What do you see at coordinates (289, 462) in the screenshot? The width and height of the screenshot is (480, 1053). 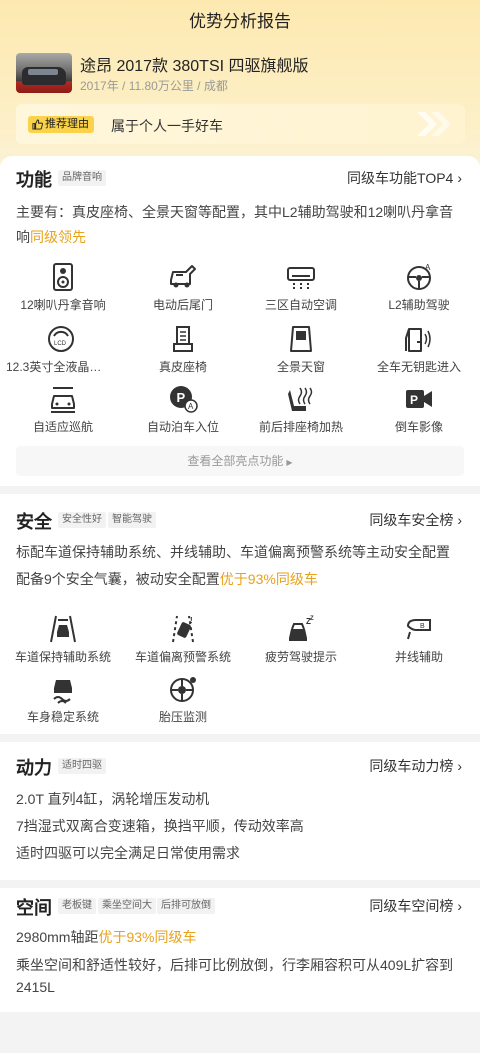 I see `caret-right-icon: ▶` at bounding box center [289, 462].